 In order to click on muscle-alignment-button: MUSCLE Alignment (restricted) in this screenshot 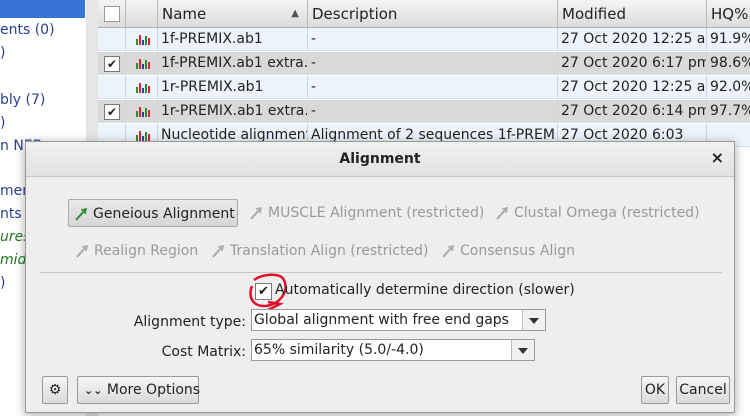, I will do `click(367, 213)`.